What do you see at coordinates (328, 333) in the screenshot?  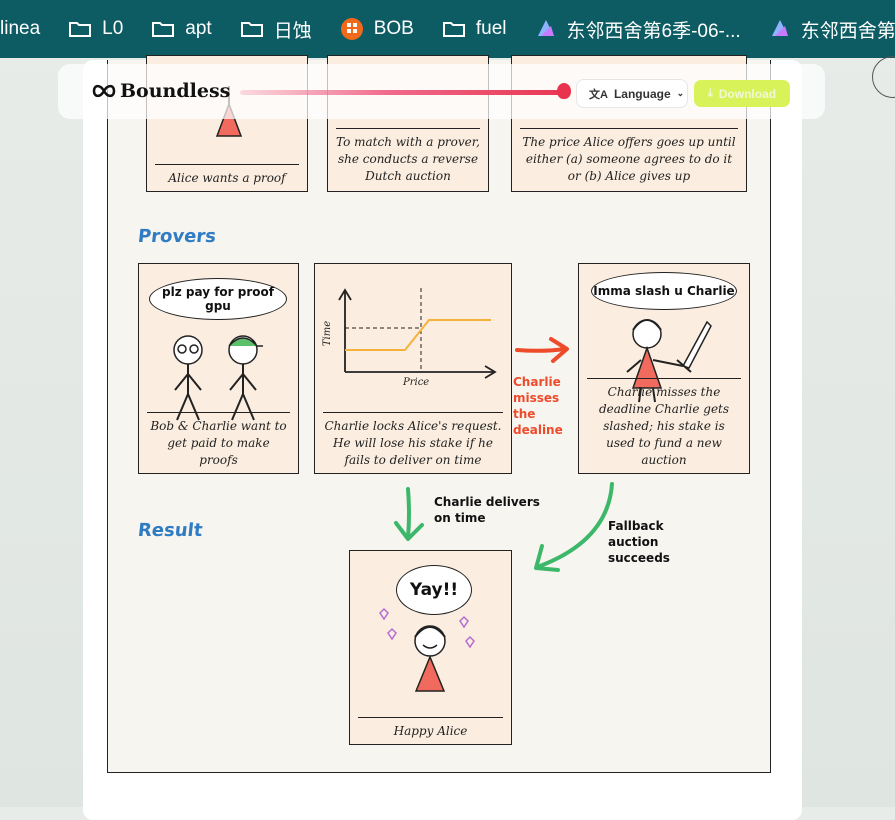 I see `graph-y-label: Time` at bounding box center [328, 333].